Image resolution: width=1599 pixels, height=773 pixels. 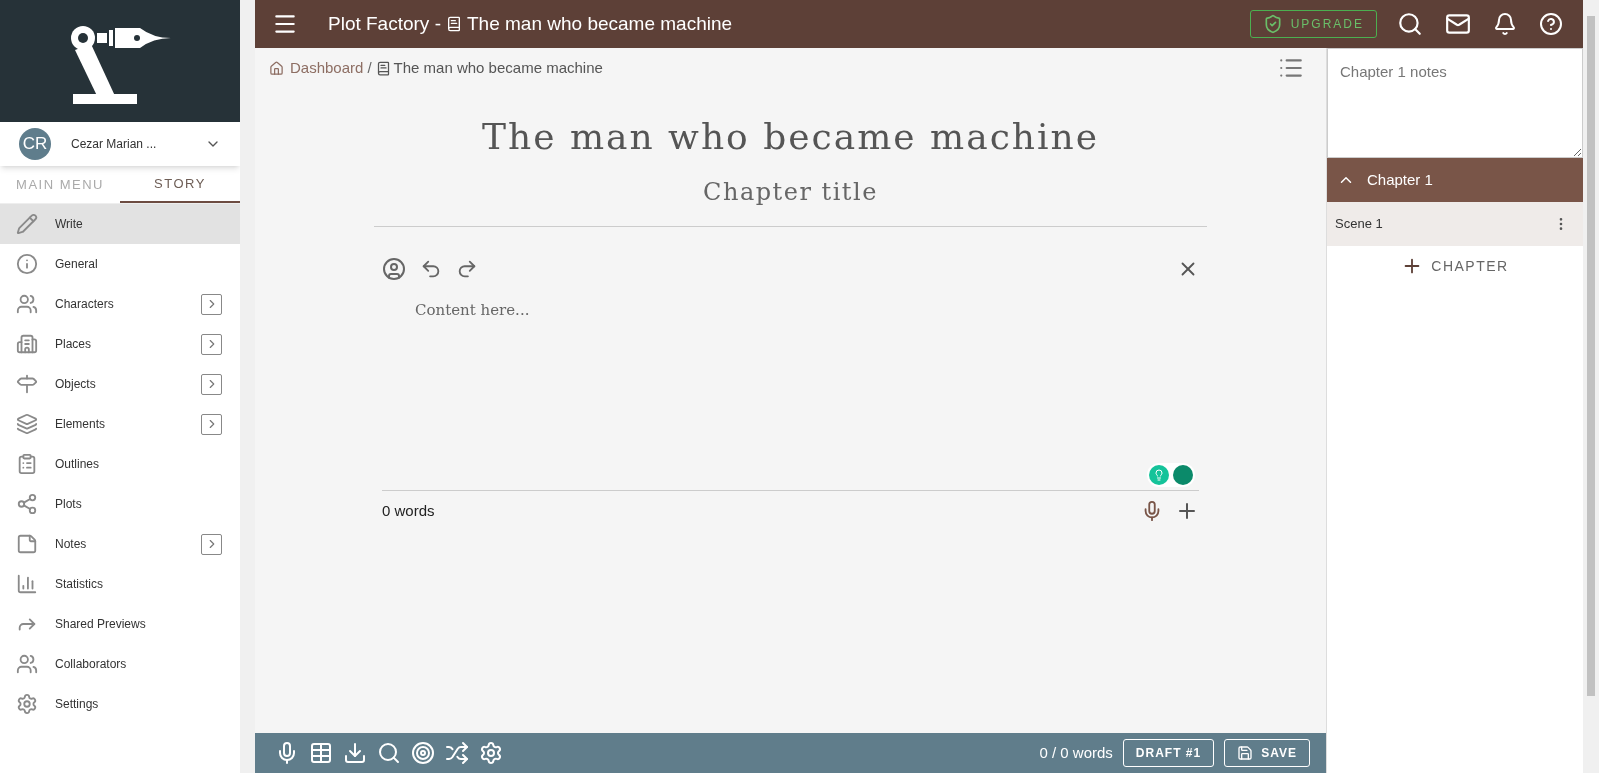 I want to click on settings-icon, so click(x=491, y=753).